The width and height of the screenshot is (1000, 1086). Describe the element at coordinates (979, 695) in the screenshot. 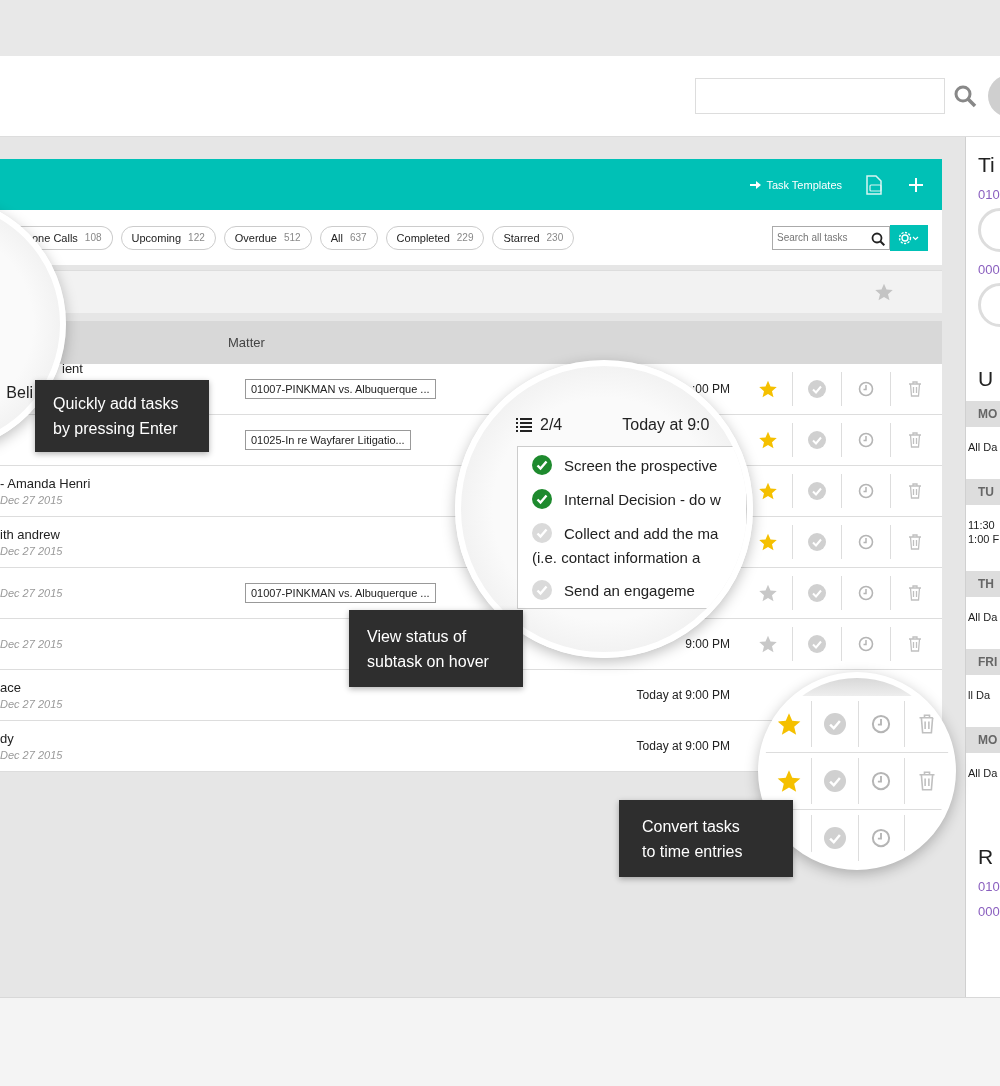

I see `event-time: ll Da` at that location.